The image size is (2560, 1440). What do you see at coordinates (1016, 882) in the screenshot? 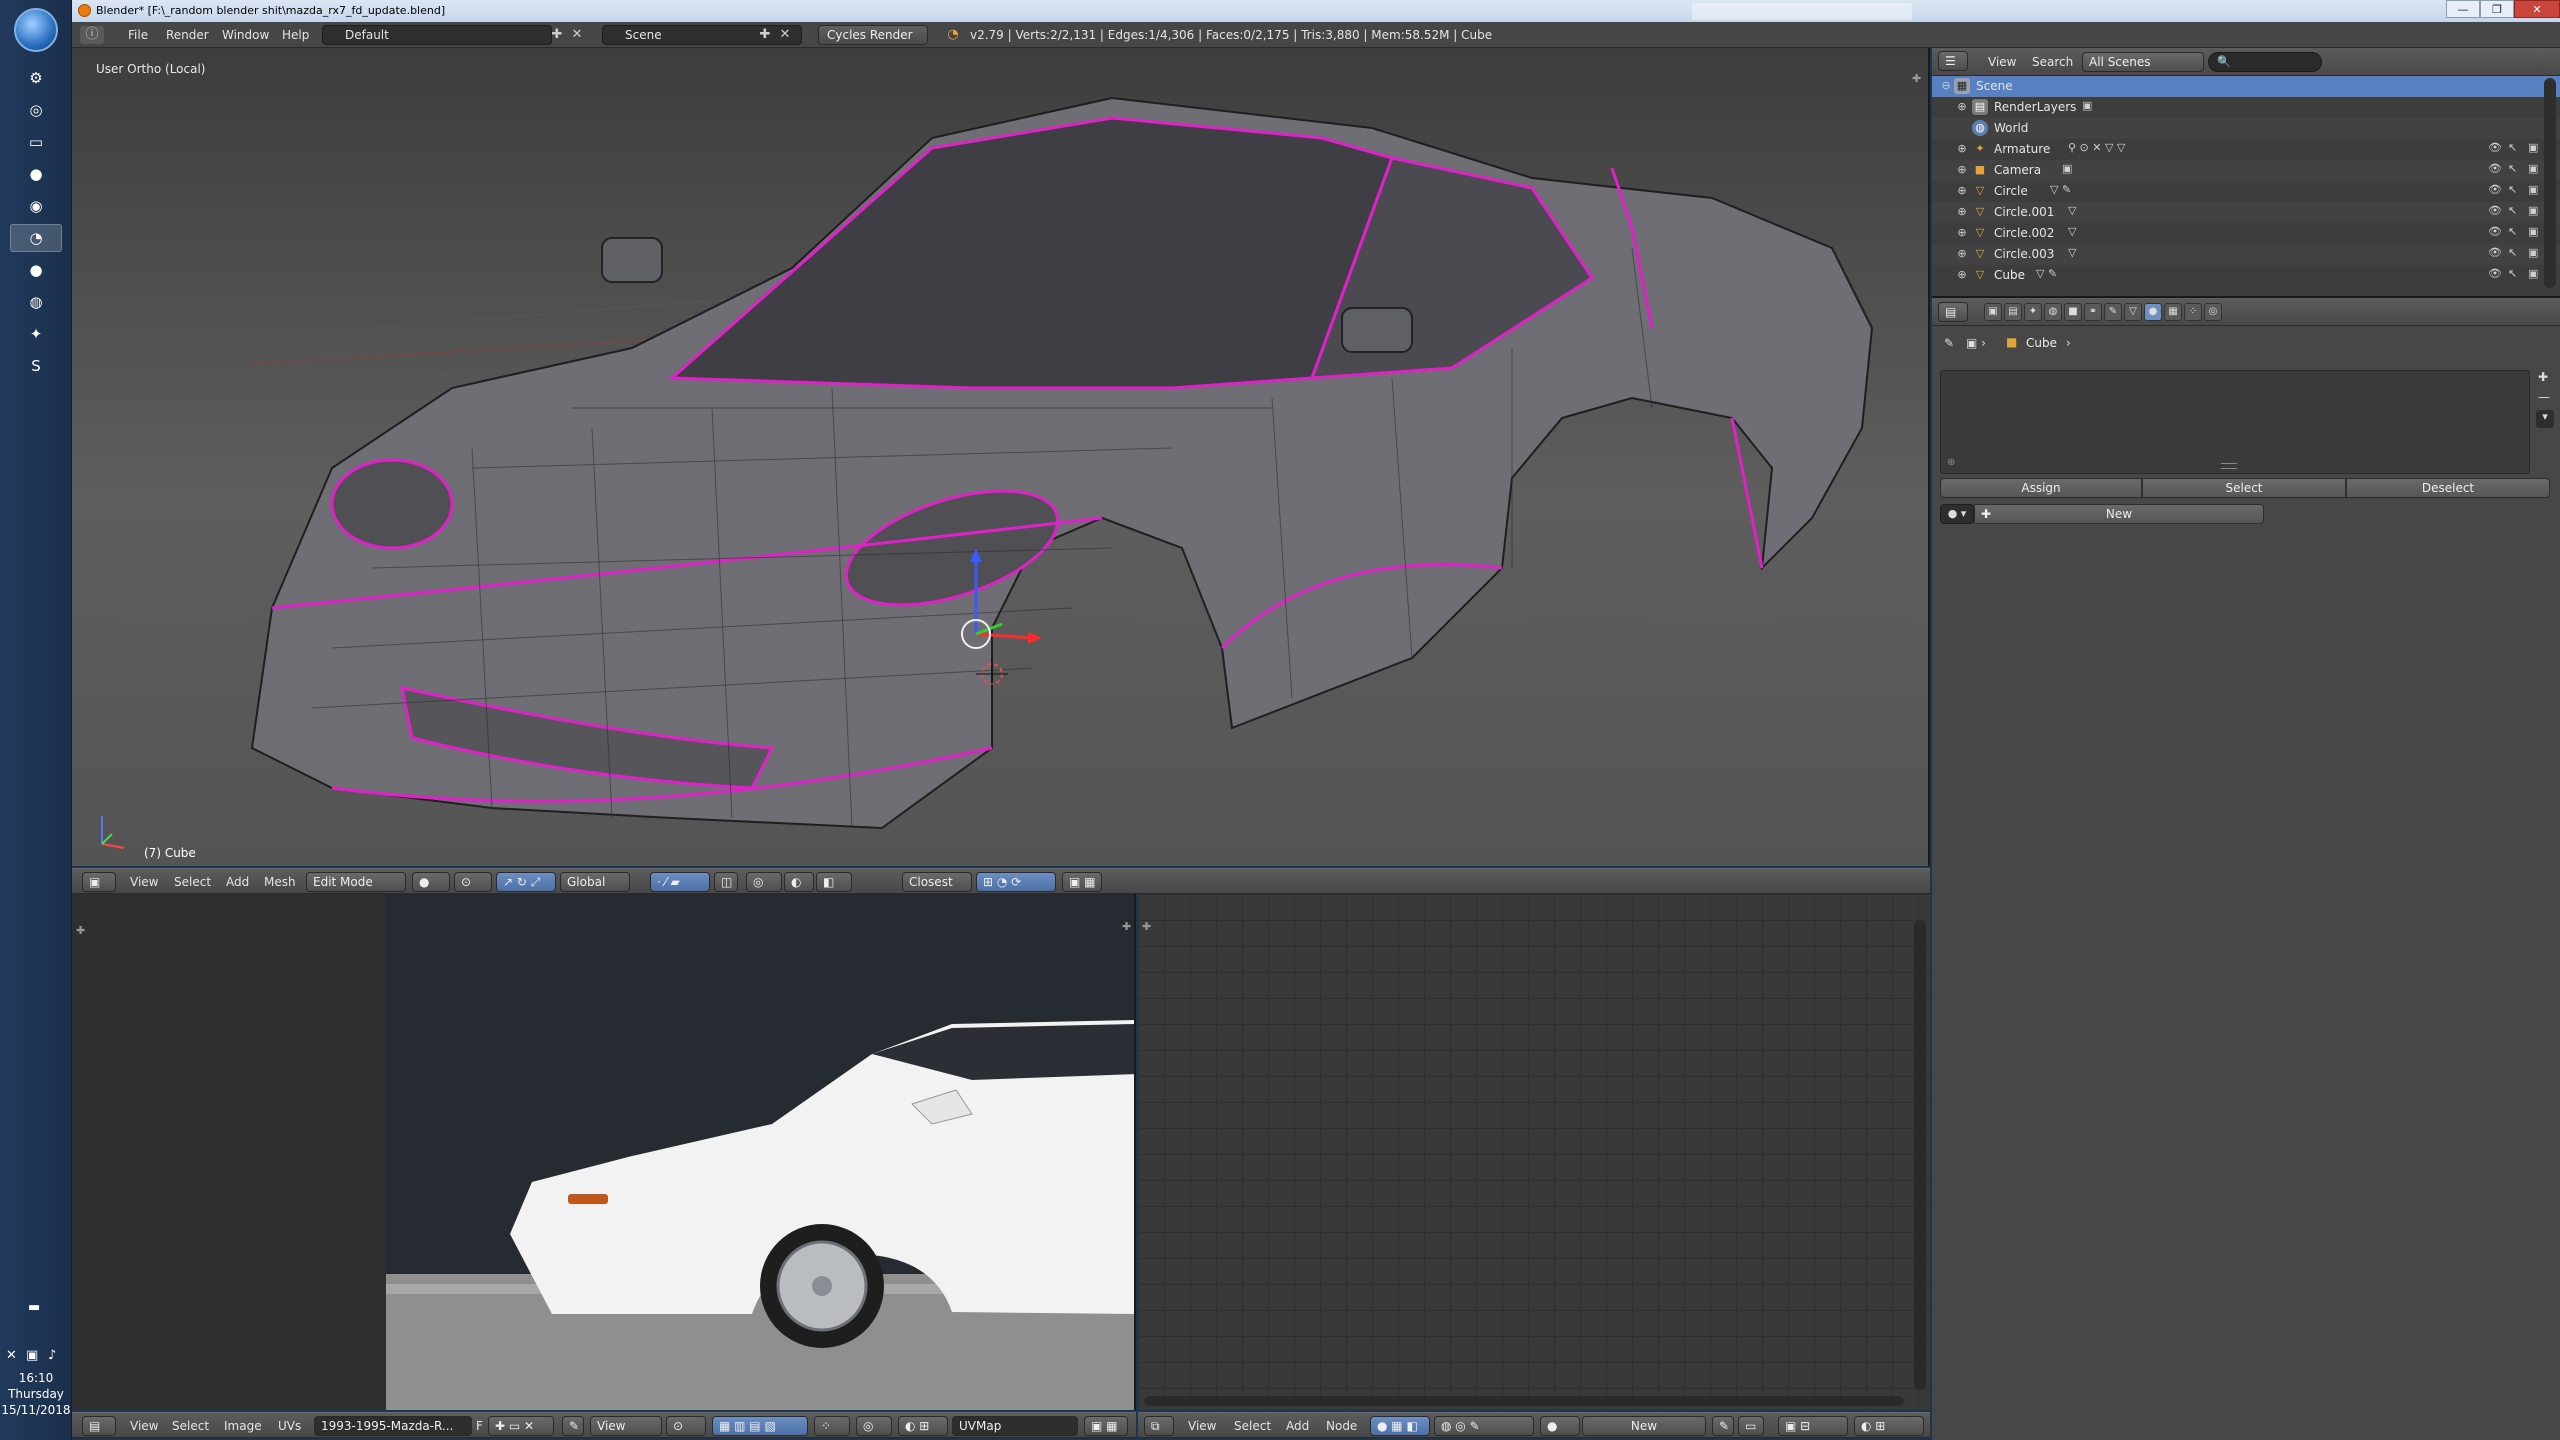
I see `snap-options: ⊞ ◔ ⟳` at bounding box center [1016, 882].